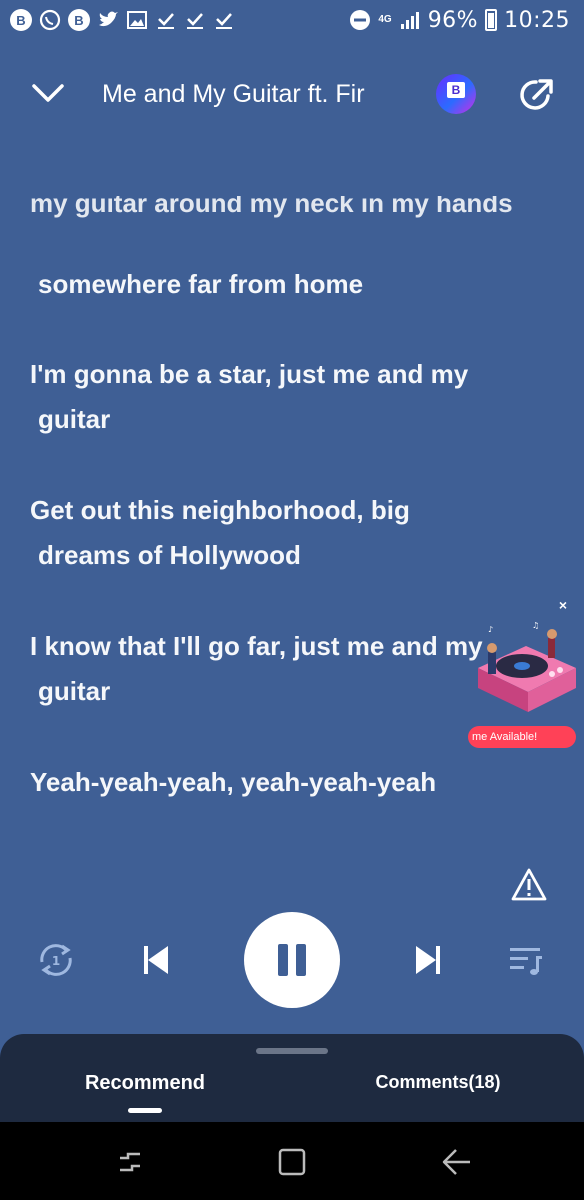 This screenshot has width=584, height=1200. I want to click on whatsapp-icon, so click(50, 20).